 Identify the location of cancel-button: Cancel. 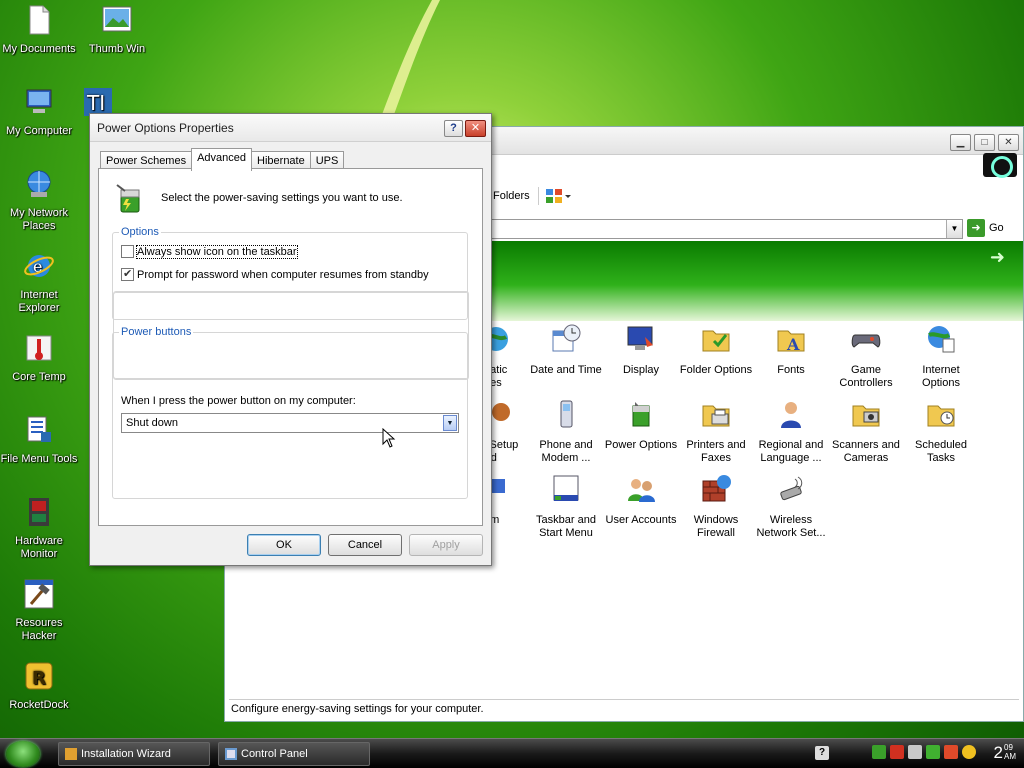
(365, 545).